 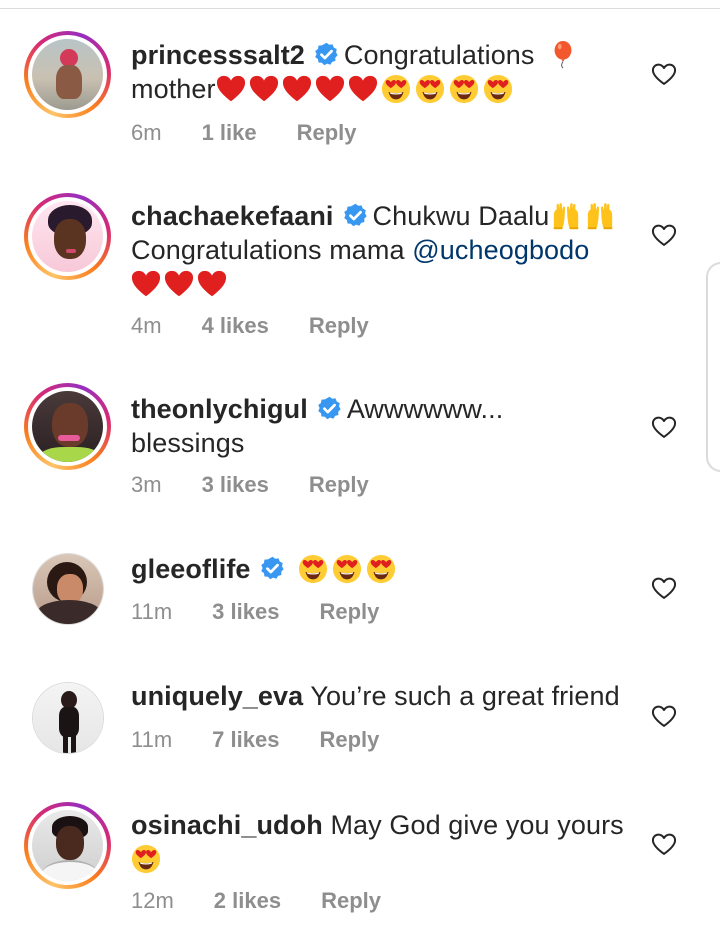 I want to click on comment-username: princesssalt2, so click(x=218, y=55).